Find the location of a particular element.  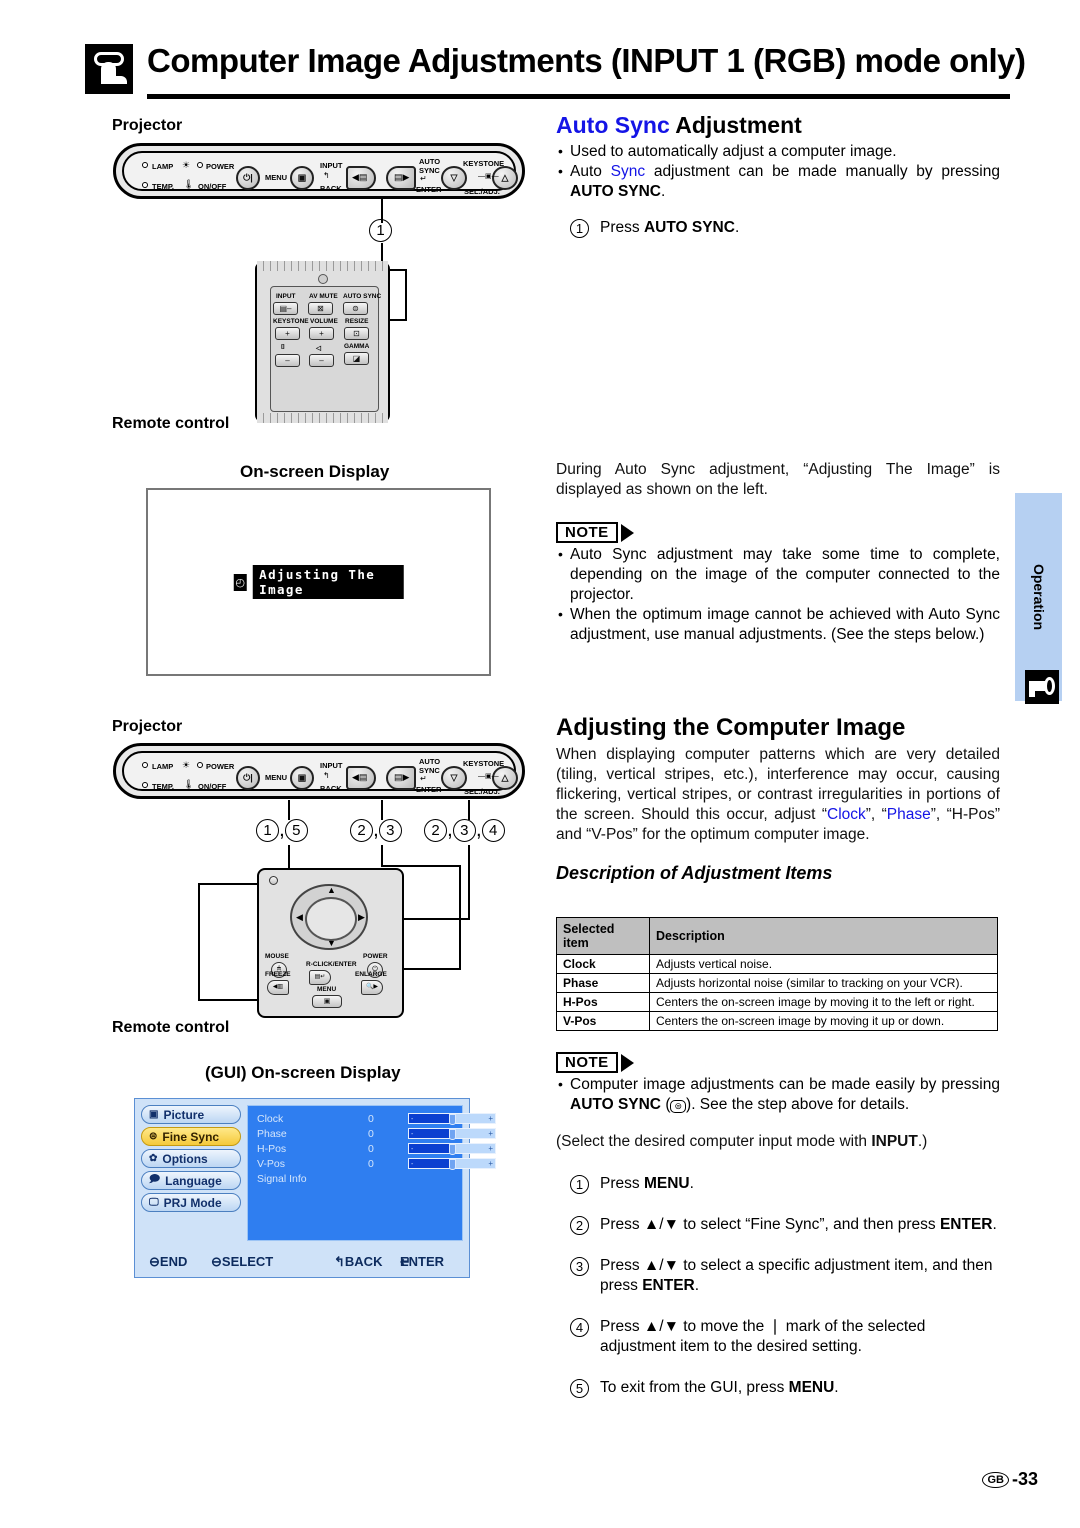

lamp-icon-2: ☀ is located at coordinates (186, 765).